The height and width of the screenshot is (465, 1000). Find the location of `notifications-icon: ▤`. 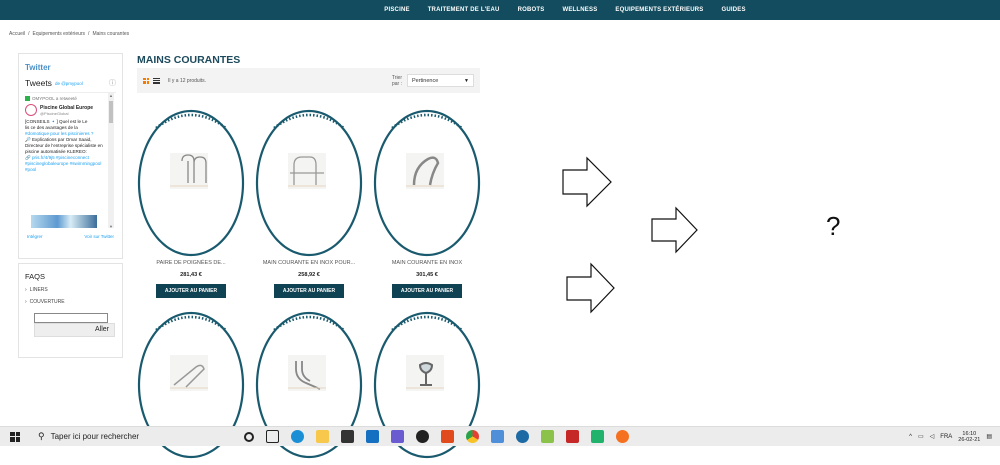

notifications-icon: ▤ is located at coordinates (989, 436).